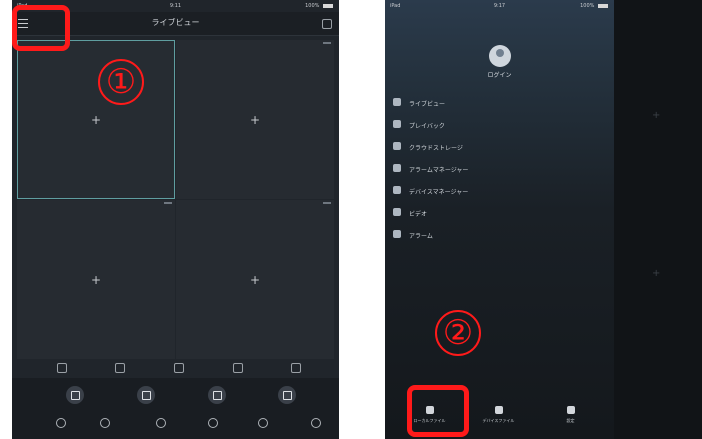 The width and height of the screenshot is (702, 439). What do you see at coordinates (498, 420) in the screenshot?
I see `bottom-menu-label: デバイスファイル` at bounding box center [498, 420].